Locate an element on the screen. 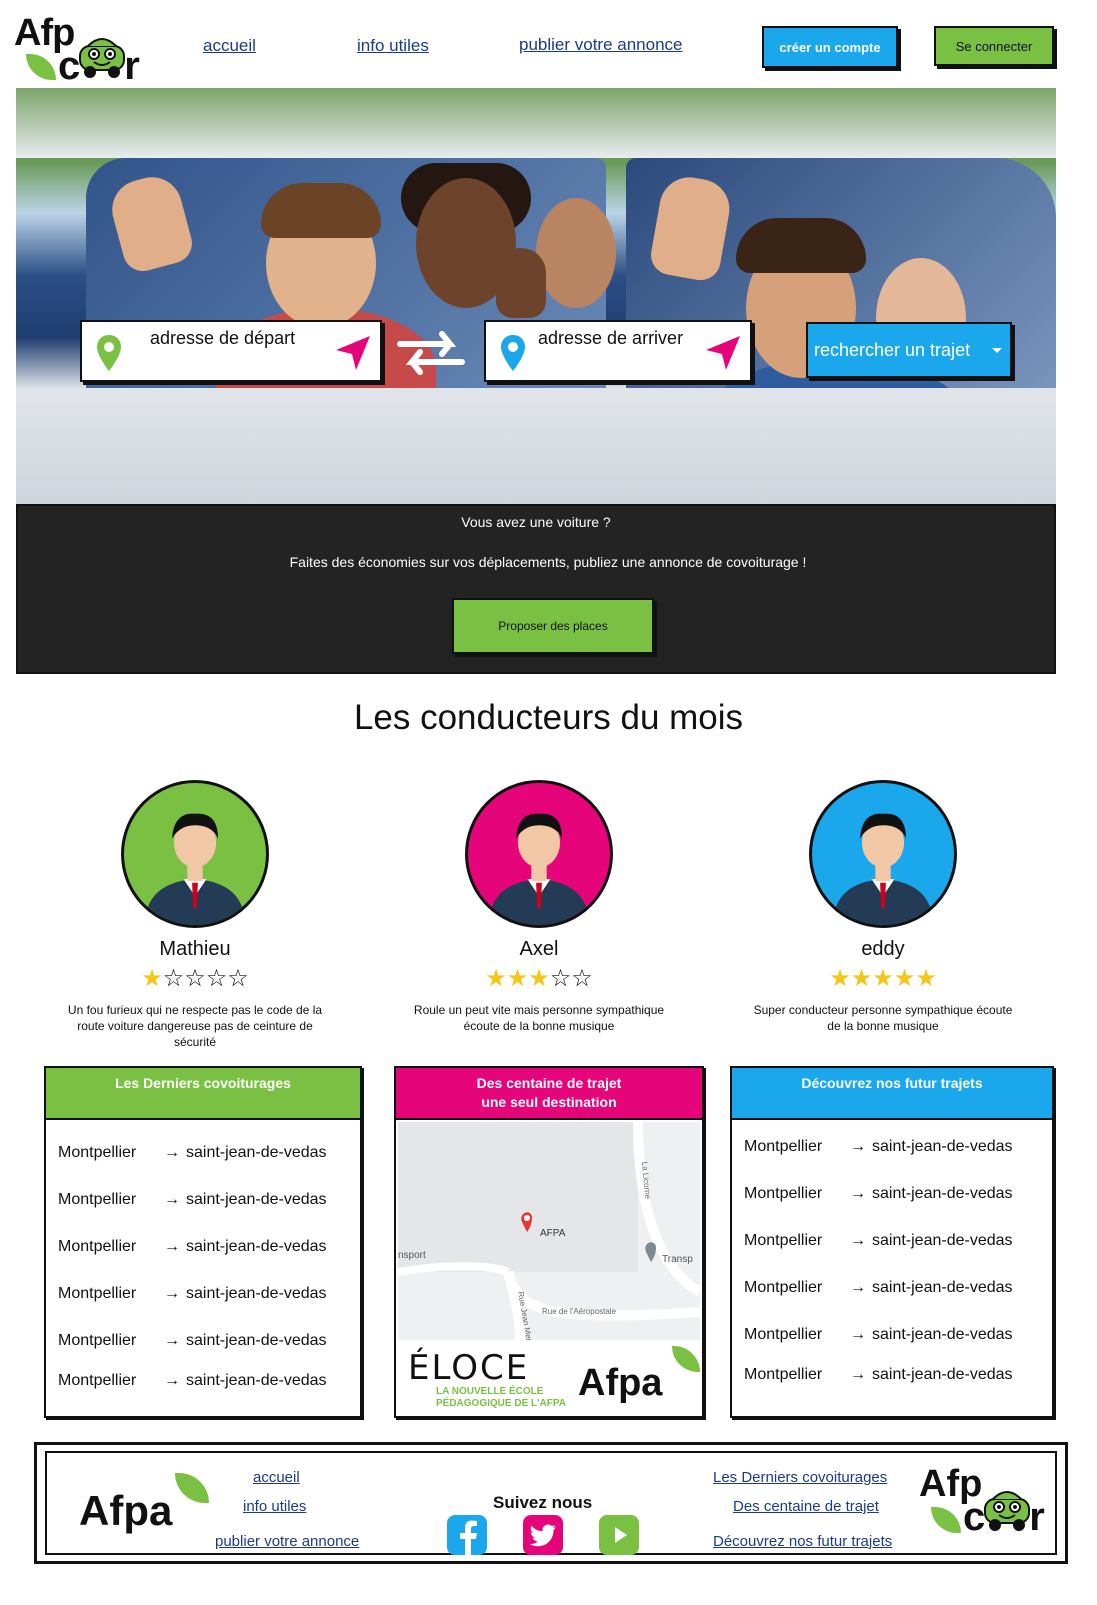 The image size is (1097, 1605). facebook-icon is located at coordinates (467, 1535).